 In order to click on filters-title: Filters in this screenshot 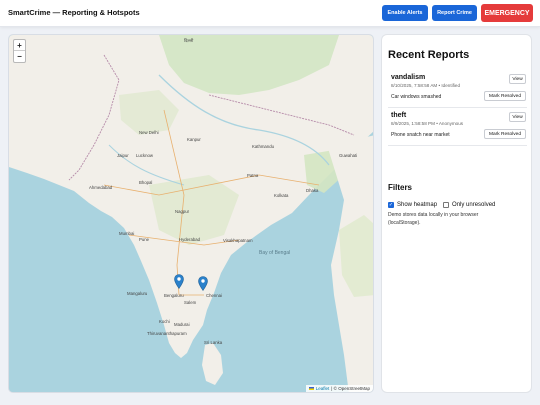, I will do `click(400, 187)`.